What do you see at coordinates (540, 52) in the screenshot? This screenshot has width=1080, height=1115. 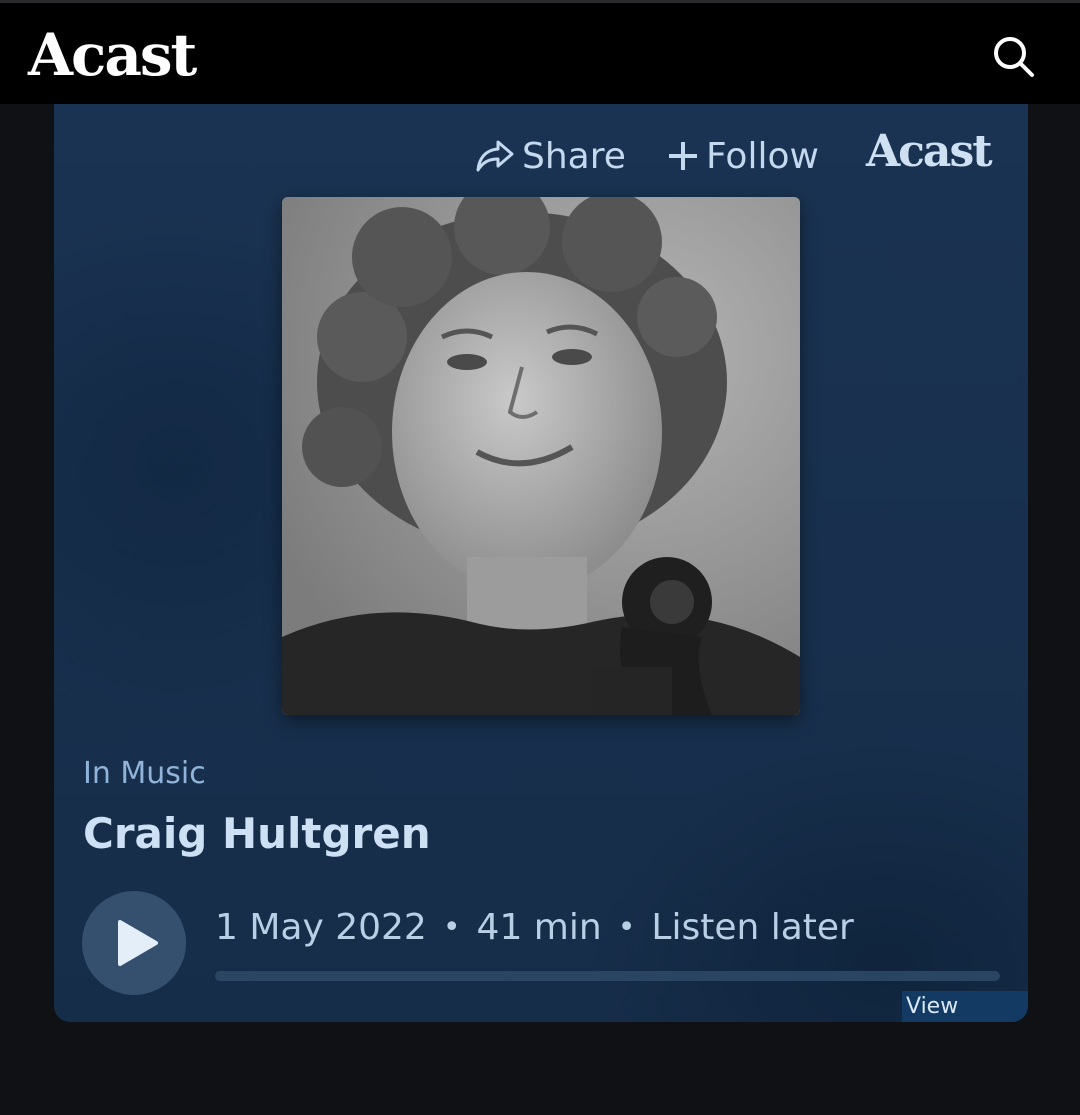 I see `top-bar: Acast` at bounding box center [540, 52].